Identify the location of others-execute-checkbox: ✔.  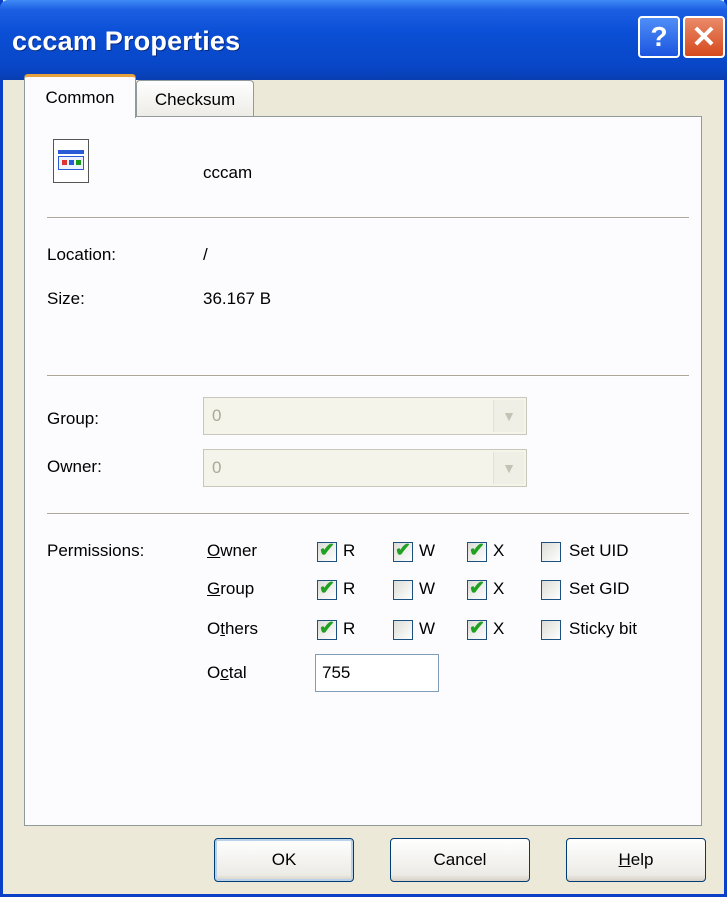
(477, 629).